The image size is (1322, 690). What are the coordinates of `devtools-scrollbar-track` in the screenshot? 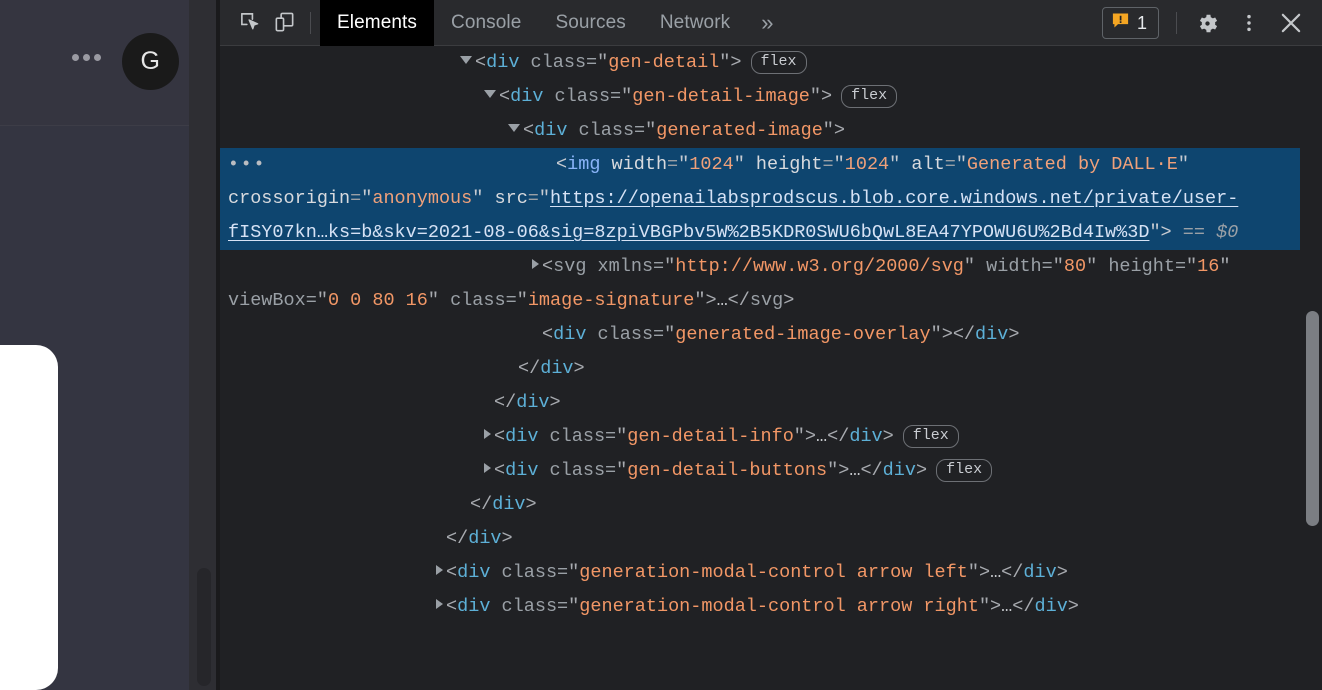 It's located at (1311, 368).